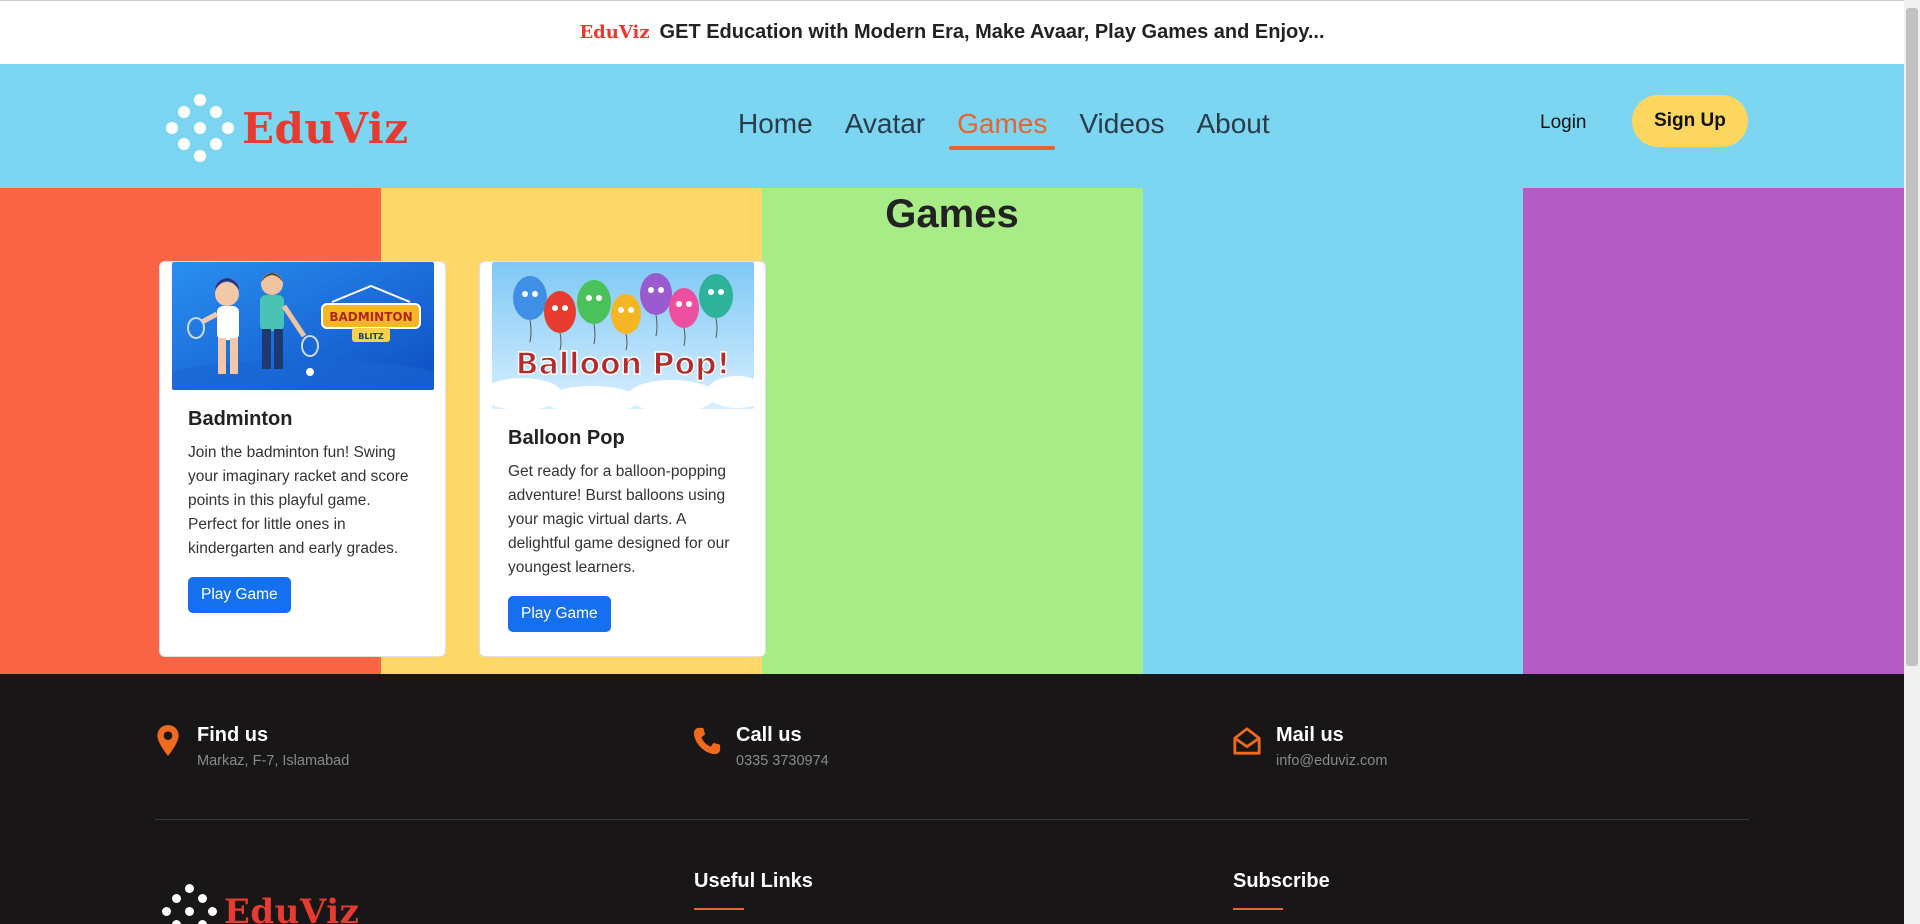 The image size is (1920, 924). Describe the element at coordinates (885, 127) in the screenshot. I see `nav-avatar: Avatar` at that location.